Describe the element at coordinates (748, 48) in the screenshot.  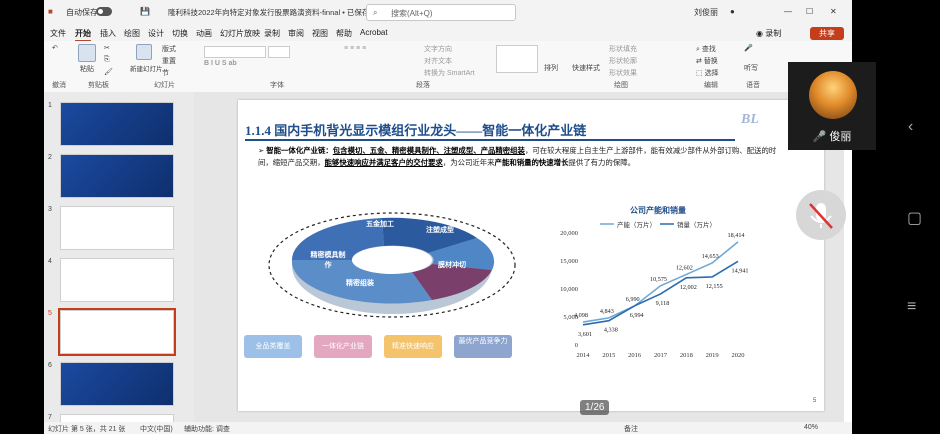
I see `dictate-icon: 🎤` at that location.